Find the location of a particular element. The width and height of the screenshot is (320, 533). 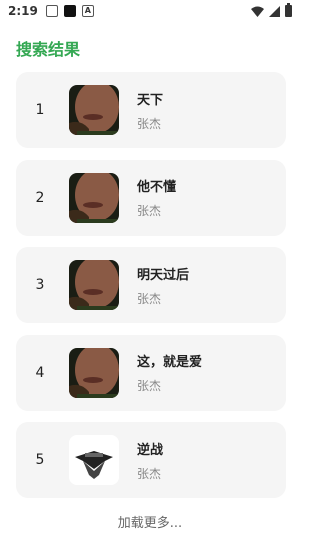

result-meta: 这，就是爱 张杰 is located at coordinates (169, 372).